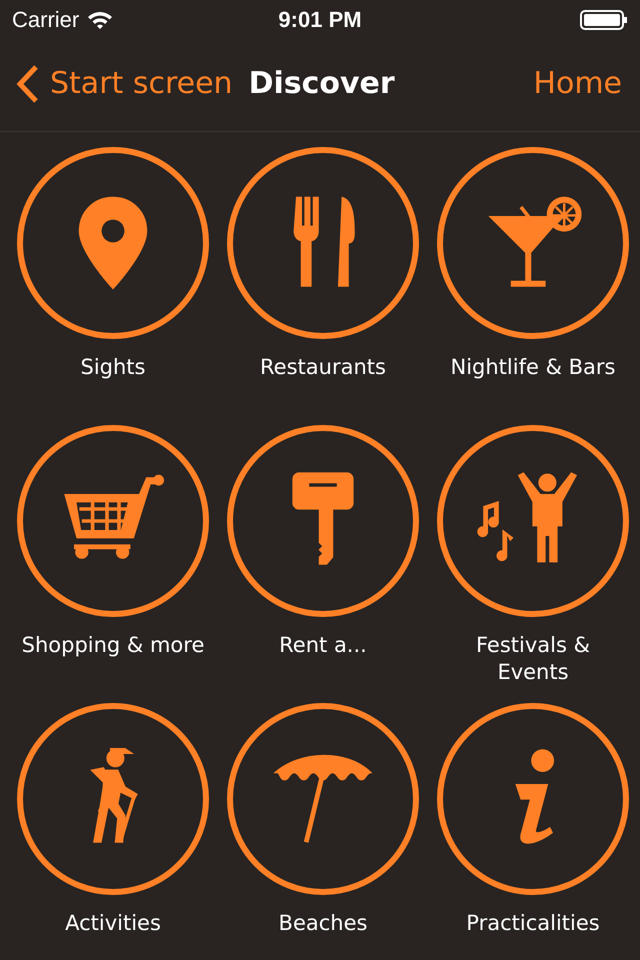 The height and width of the screenshot is (960, 640). I want to click on category-label: Practicalities, so click(533, 923).